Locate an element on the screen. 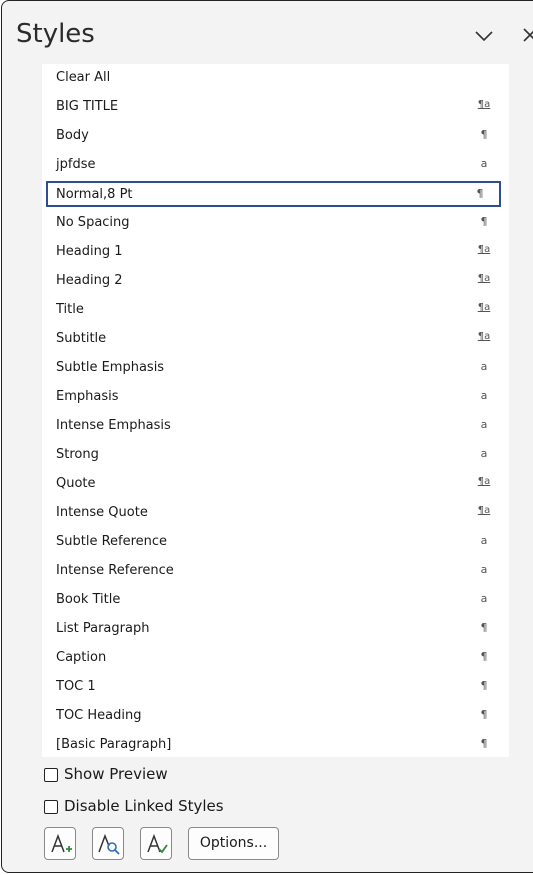 The height and width of the screenshot is (875, 533). style-item: No Spacing ¶ is located at coordinates (275, 223).